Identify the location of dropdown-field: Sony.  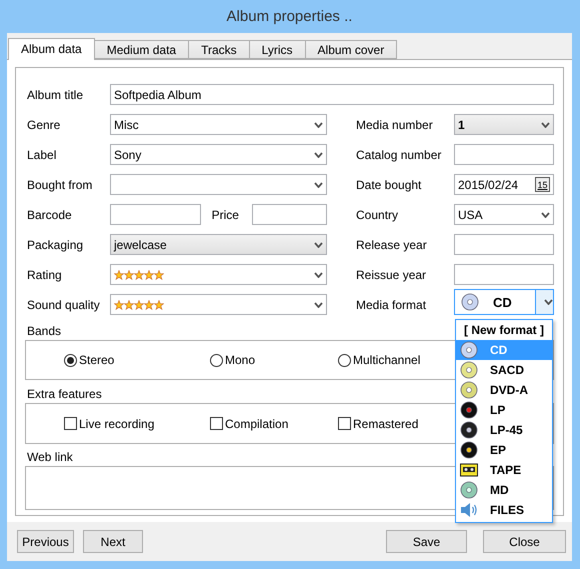
(218, 154).